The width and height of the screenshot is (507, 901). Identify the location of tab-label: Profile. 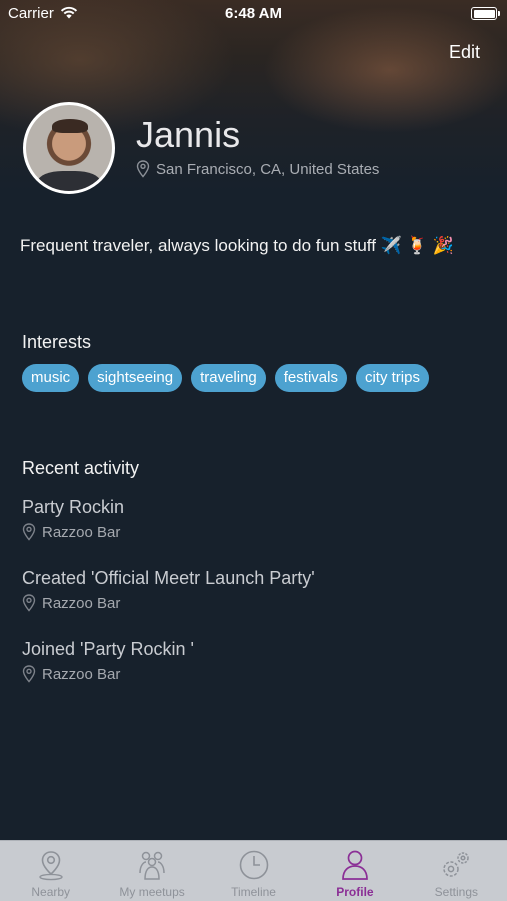
(355, 892).